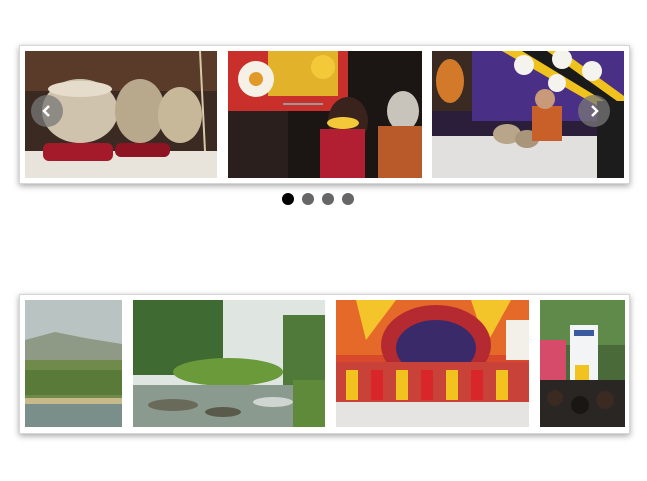 The height and width of the screenshot is (481, 647). I want to click on previous-slide-button, so click(47, 111).